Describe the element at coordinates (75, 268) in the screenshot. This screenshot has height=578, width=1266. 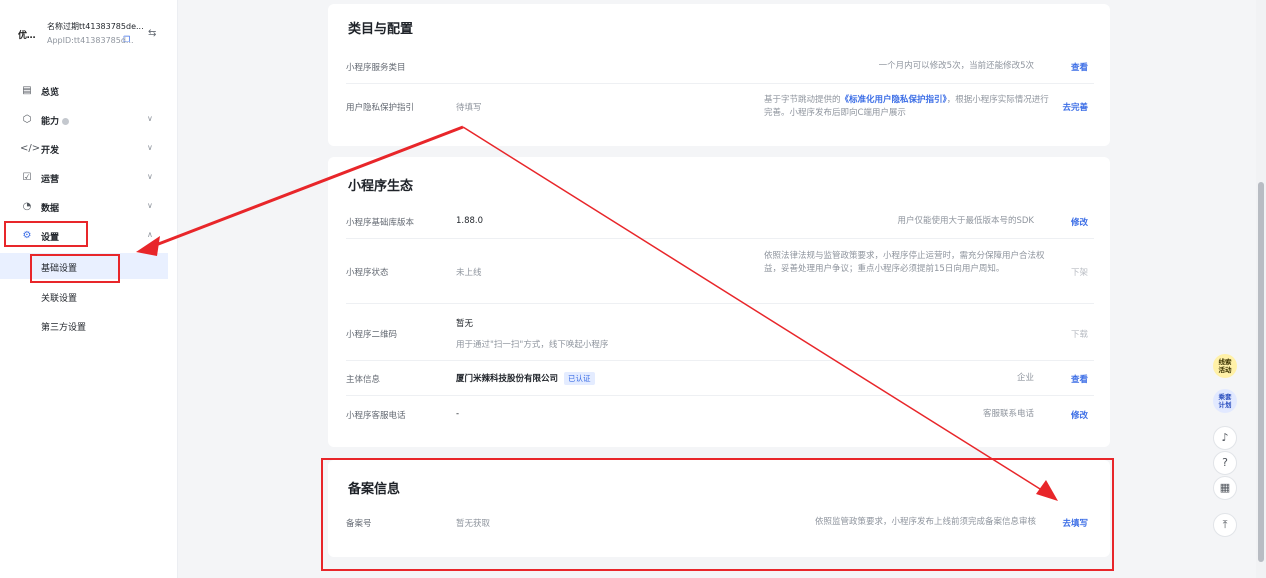
I see `annotation-box-basic-settings` at that location.